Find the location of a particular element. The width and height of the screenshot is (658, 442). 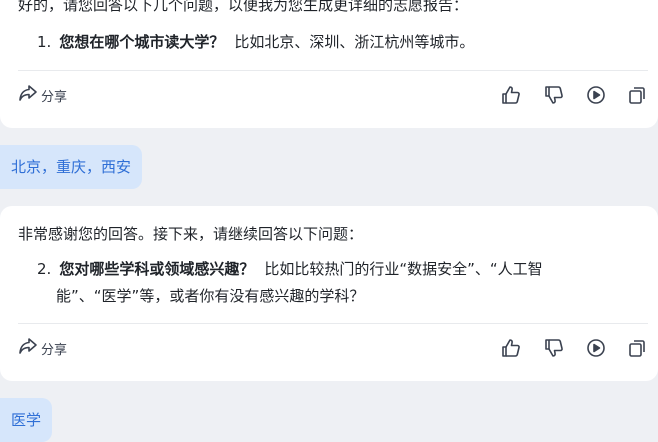

message-intro-text: 好的，请您回答以下几个问题，以便我为您生成更详细的志愿报告： is located at coordinates (243, 7).